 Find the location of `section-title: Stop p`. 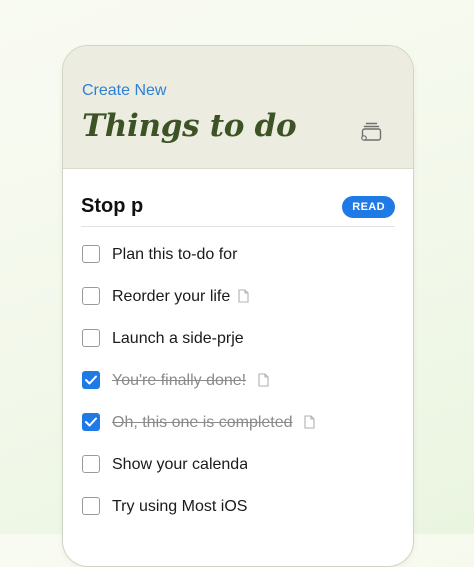

section-title: Stop p is located at coordinates (112, 206).